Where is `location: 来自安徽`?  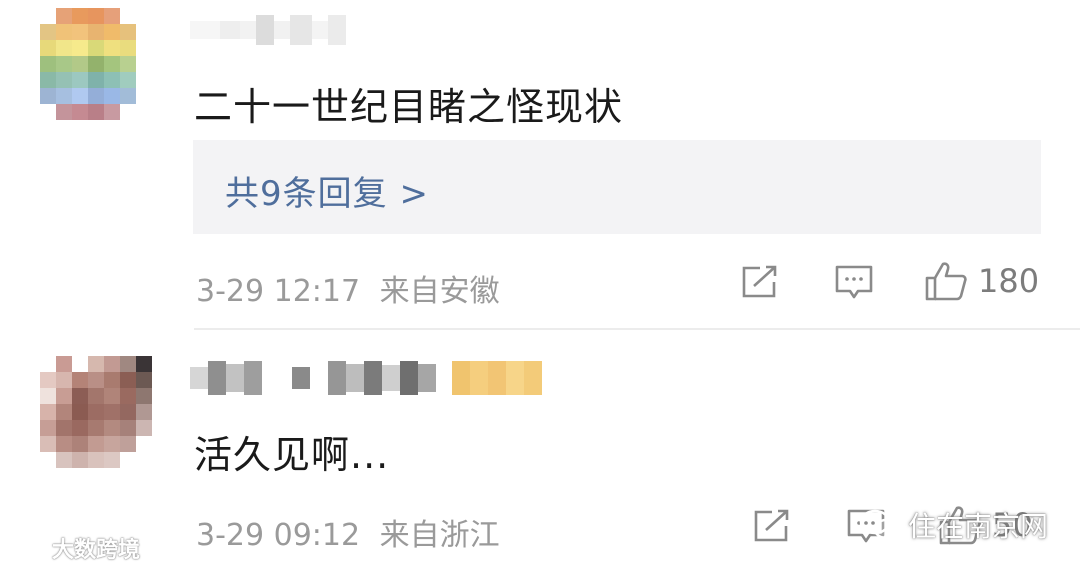 location: 来自安徽 is located at coordinates (439, 291).